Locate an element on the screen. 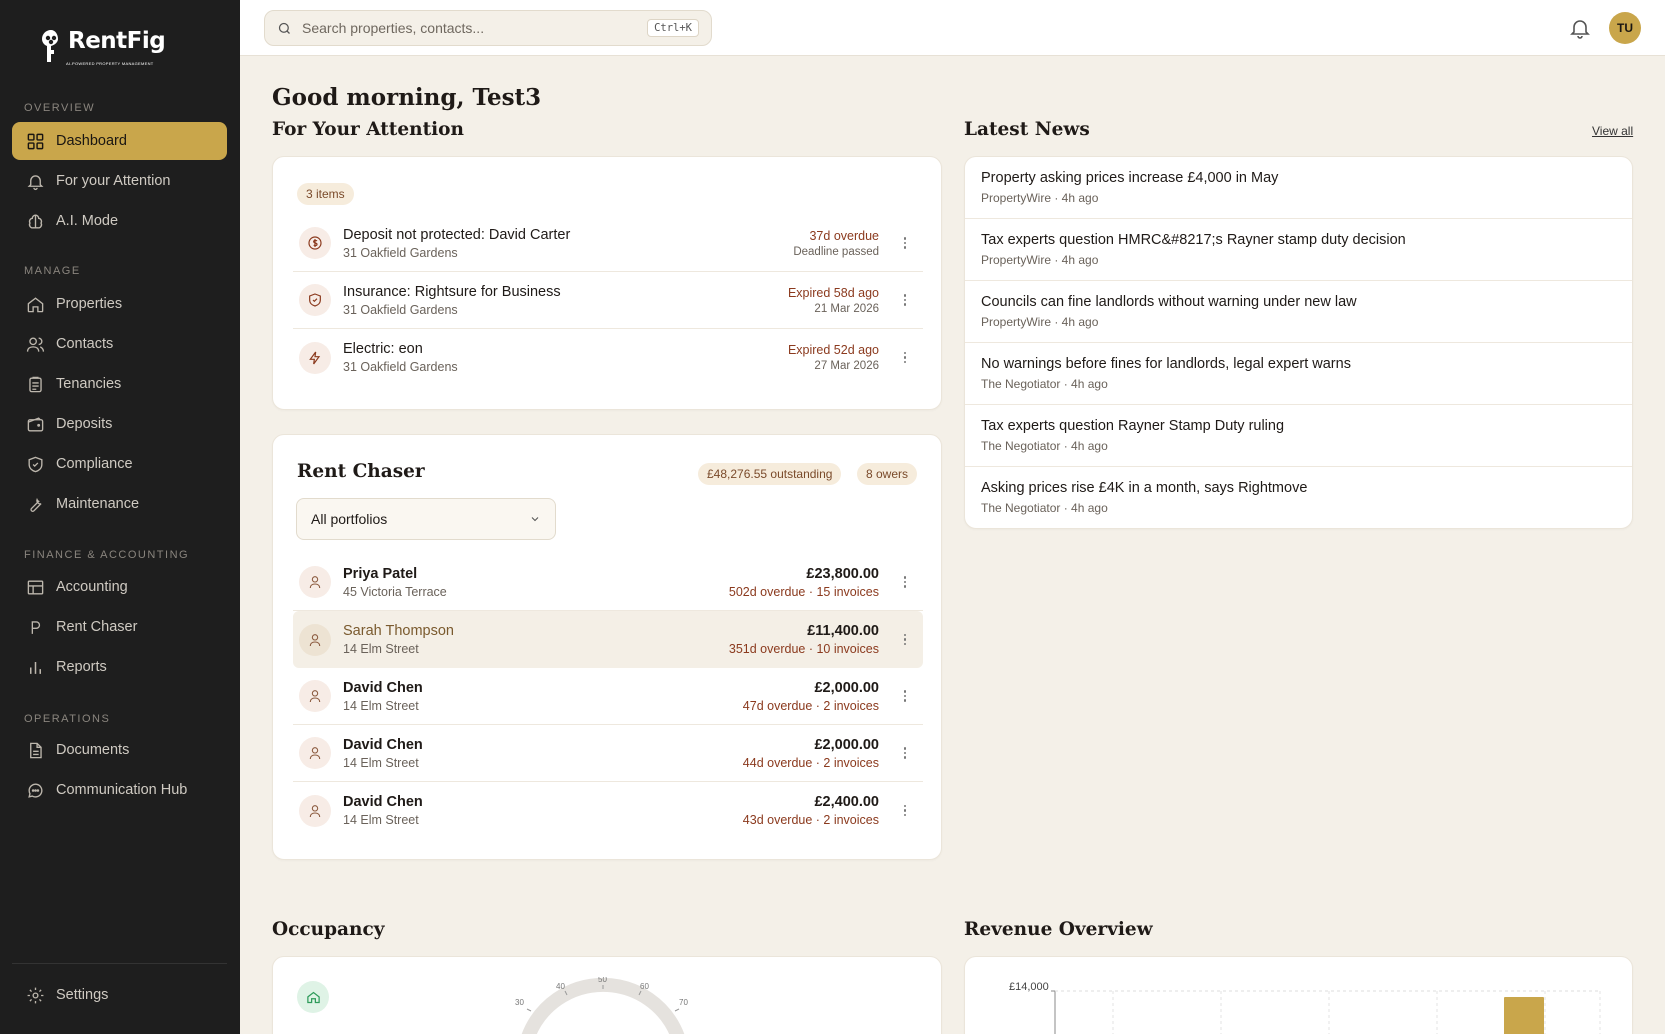 This screenshot has height=1034, width=1665. lightning-icon is located at coordinates (315, 357).